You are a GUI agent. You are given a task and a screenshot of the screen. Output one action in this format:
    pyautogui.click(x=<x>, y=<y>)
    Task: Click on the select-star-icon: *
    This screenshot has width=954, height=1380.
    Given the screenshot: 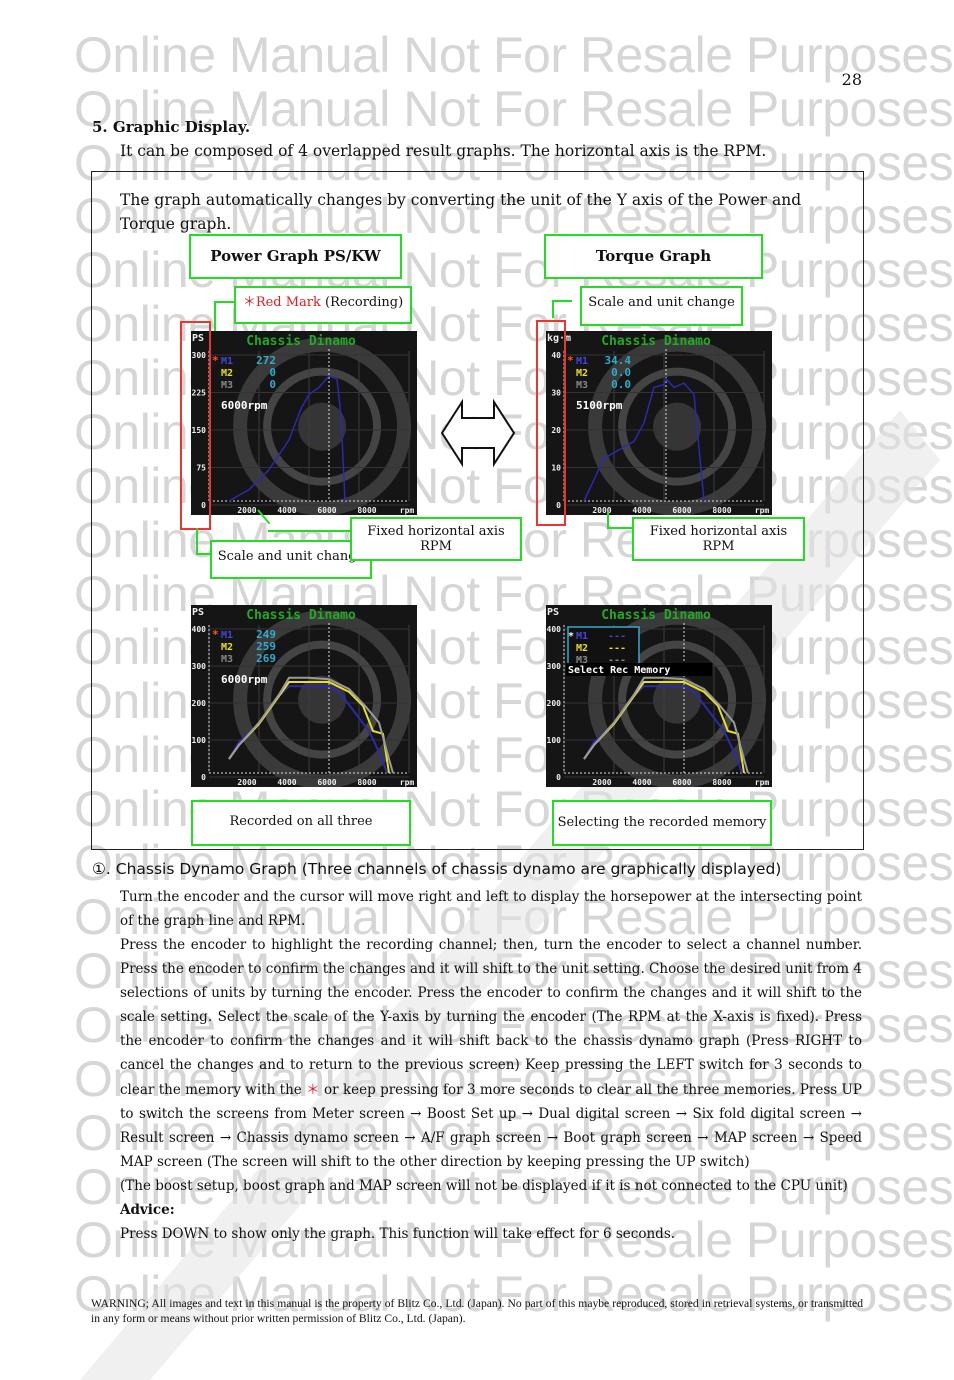 What is the action you would take?
    pyautogui.click(x=571, y=636)
    